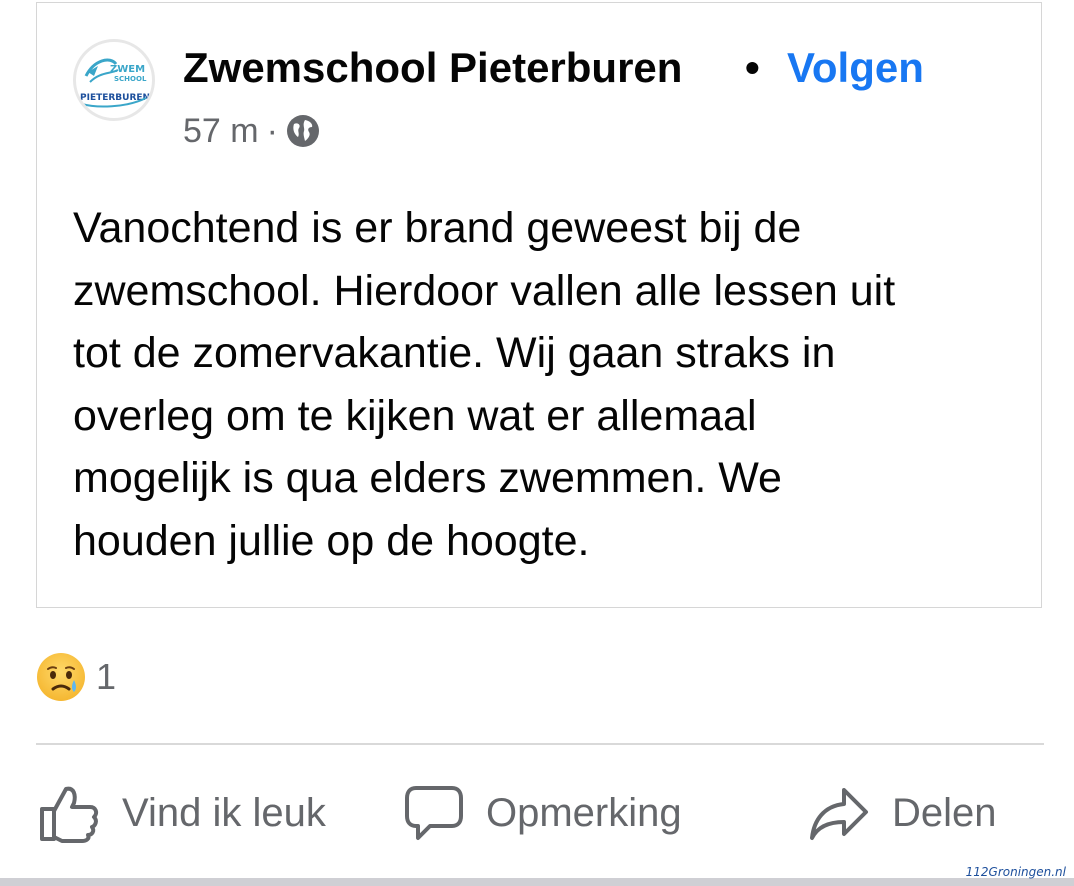  I want to click on bottom-bar, so click(537, 882).